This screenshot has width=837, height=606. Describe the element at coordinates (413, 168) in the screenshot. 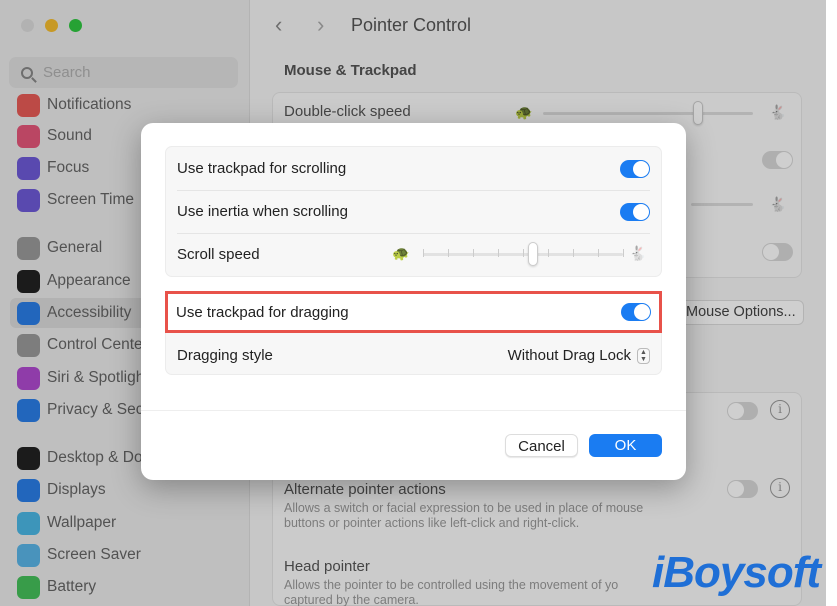

I see `scrolling-row: Use trackpad for scrolling` at that location.